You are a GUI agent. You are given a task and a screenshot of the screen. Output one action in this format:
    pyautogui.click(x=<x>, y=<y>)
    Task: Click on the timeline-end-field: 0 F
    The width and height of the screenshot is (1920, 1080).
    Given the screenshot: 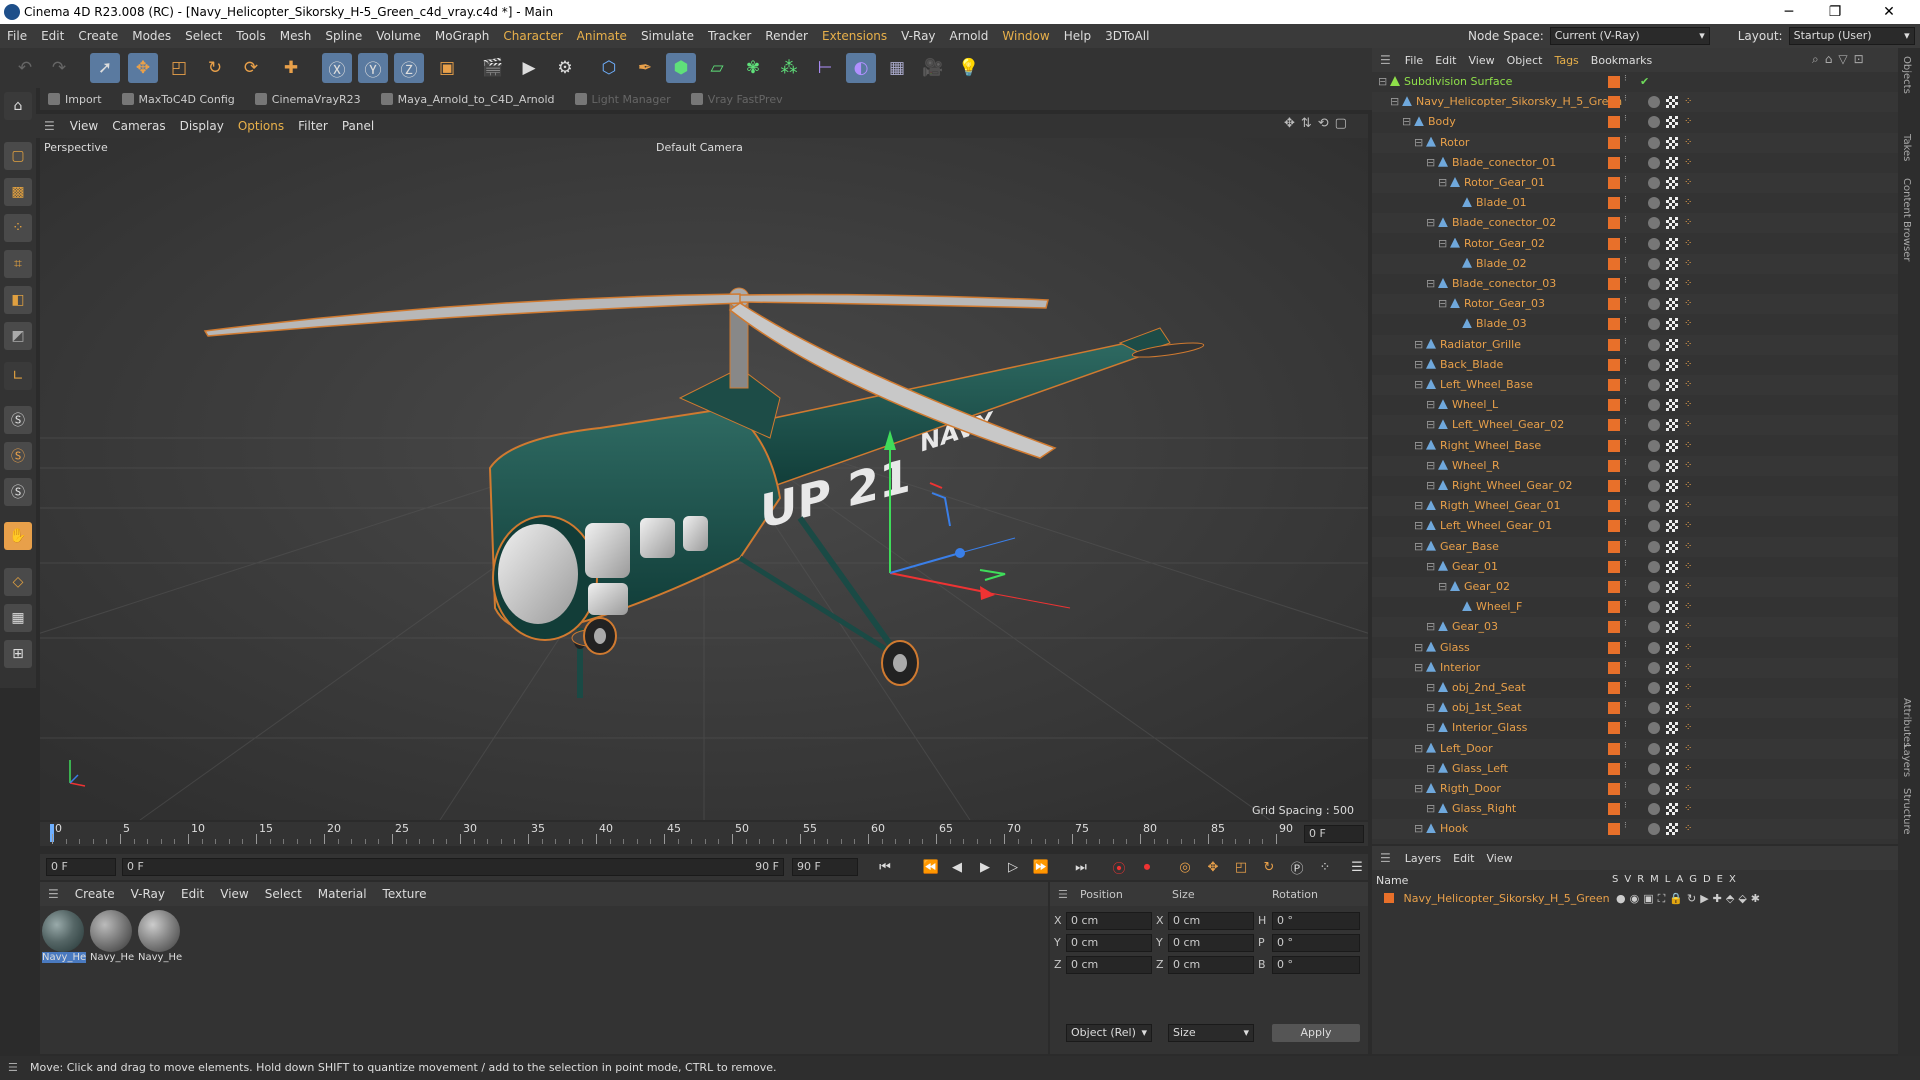 What is the action you would take?
    pyautogui.click(x=1334, y=834)
    